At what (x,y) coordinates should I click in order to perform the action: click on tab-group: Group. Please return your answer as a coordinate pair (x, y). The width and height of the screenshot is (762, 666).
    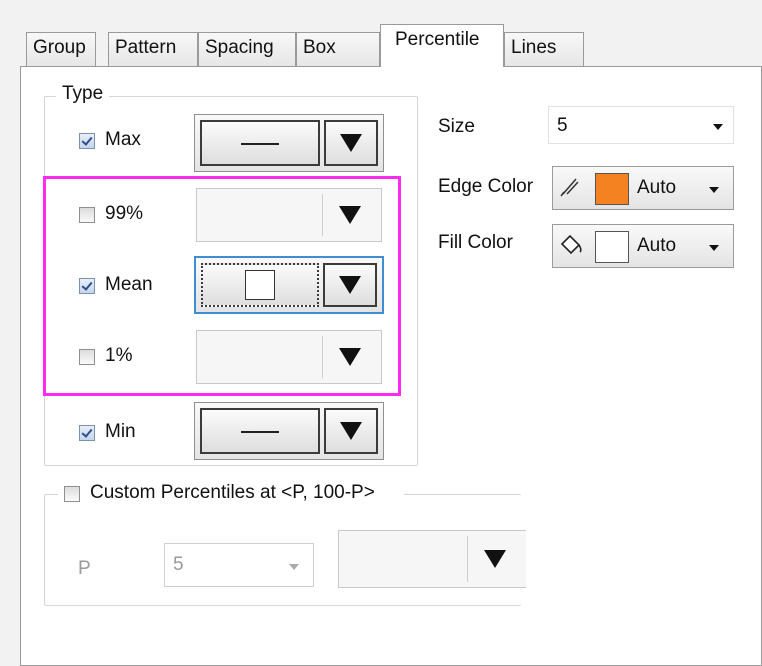
    Looking at the image, I should click on (61, 49).